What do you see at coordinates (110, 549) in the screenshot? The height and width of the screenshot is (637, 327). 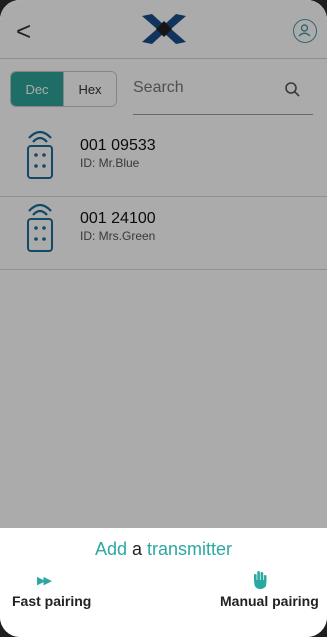 I see `add-title-part: Add` at bounding box center [110, 549].